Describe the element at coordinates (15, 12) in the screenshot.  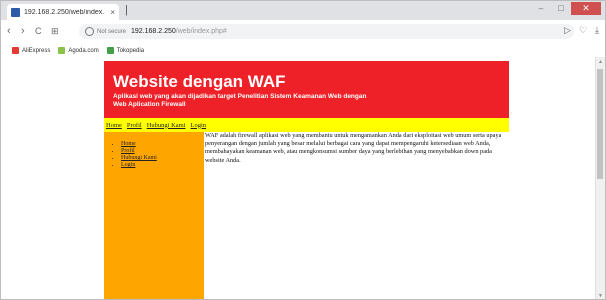
I see `page-favicon-icon` at that location.